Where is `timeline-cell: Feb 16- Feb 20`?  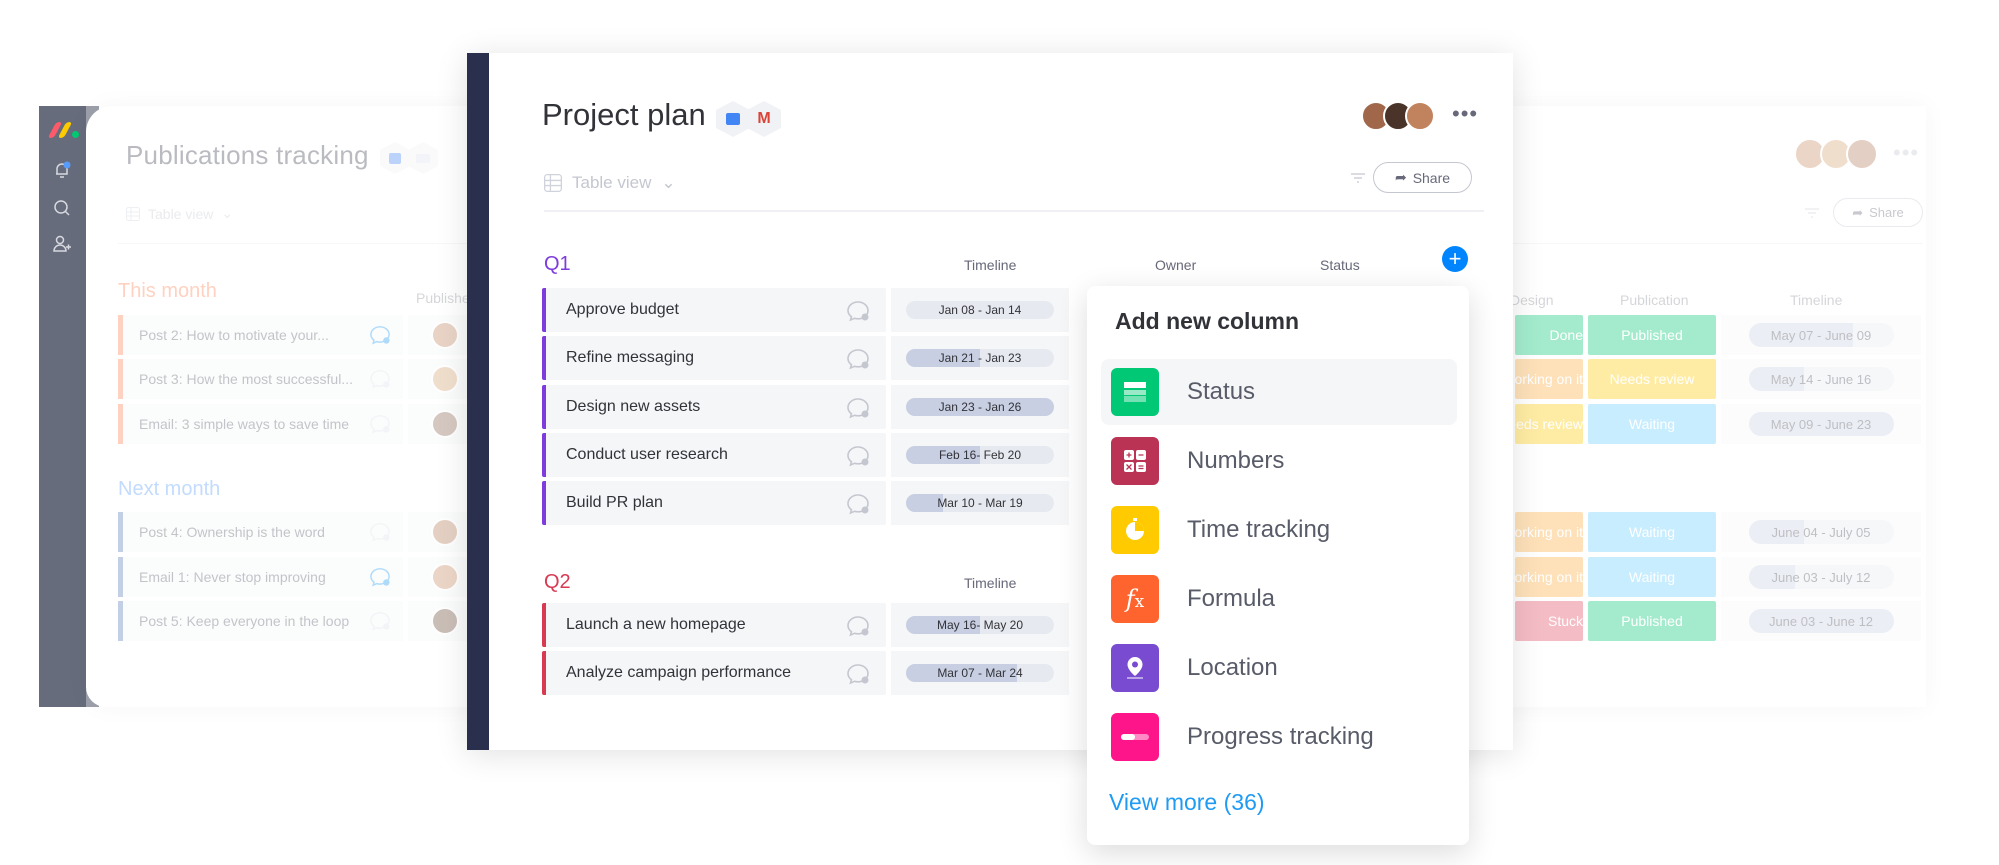
timeline-cell: Feb 16- Feb 20 is located at coordinates (980, 455).